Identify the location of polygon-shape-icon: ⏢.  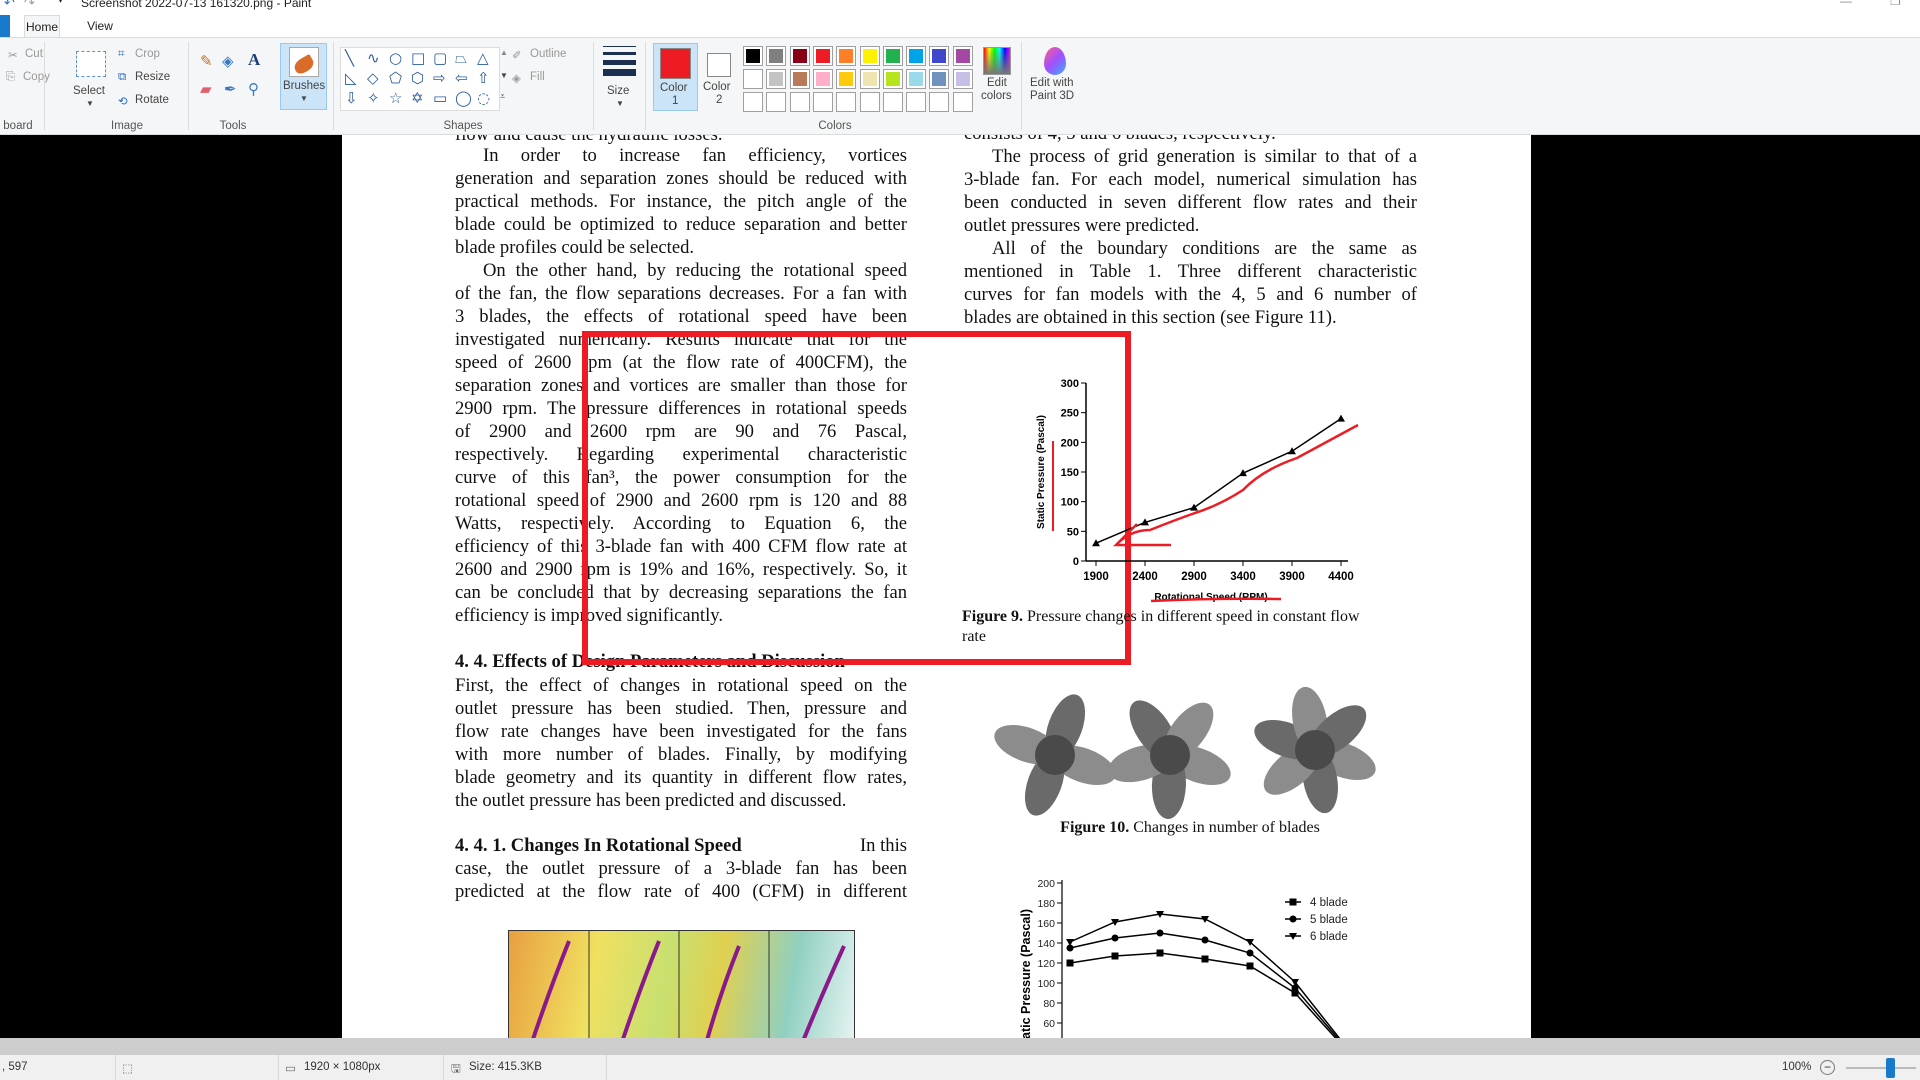
(461, 58).